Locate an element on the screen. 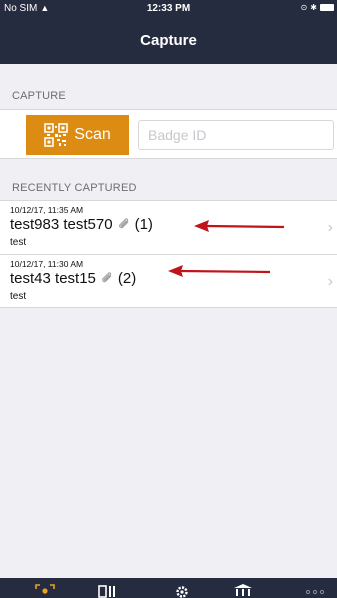 This screenshot has height=598, width=337. item-timestamp: 10/12/17, 11:35 AM is located at coordinates (47, 210).